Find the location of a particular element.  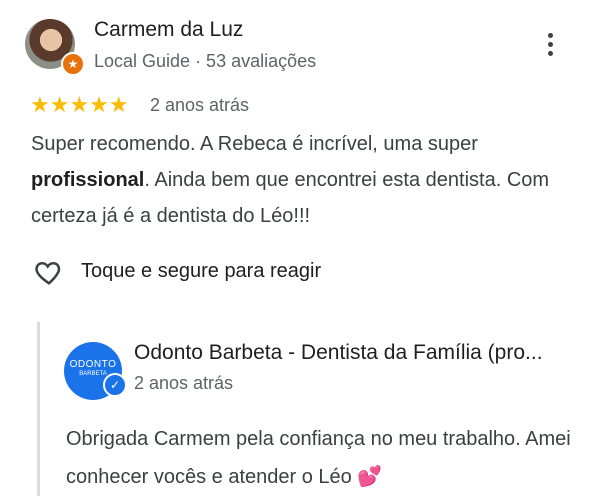

reply-date: 2 anos atrás is located at coordinates (184, 383).